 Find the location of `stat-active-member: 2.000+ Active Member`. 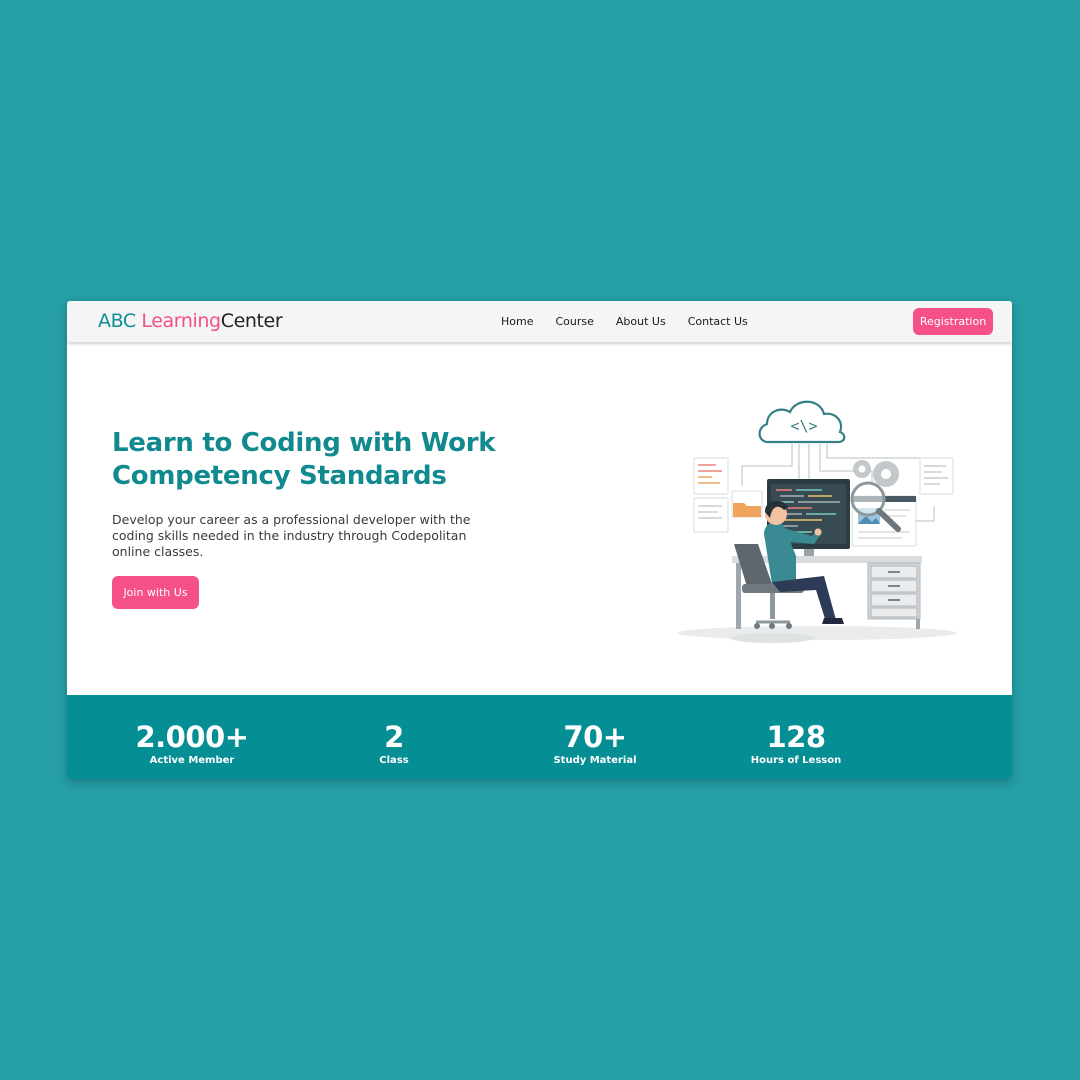

stat-active-member: 2.000+ Active Member is located at coordinates (192, 743).